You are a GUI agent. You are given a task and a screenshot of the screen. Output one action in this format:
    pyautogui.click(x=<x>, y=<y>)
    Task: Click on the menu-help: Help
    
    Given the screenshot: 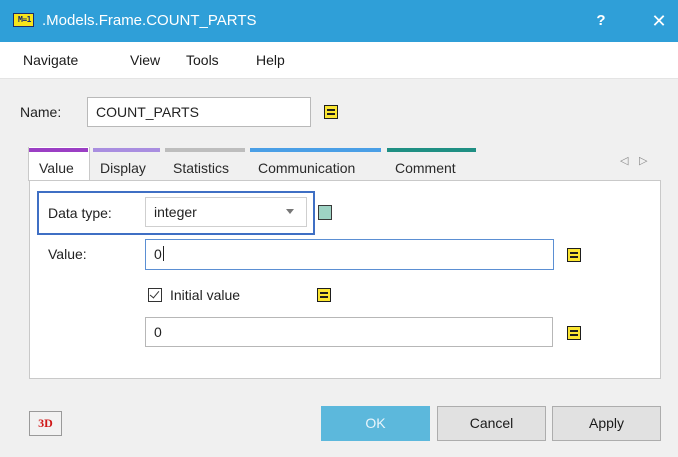 What is the action you would take?
    pyautogui.click(x=270, y=60)
    